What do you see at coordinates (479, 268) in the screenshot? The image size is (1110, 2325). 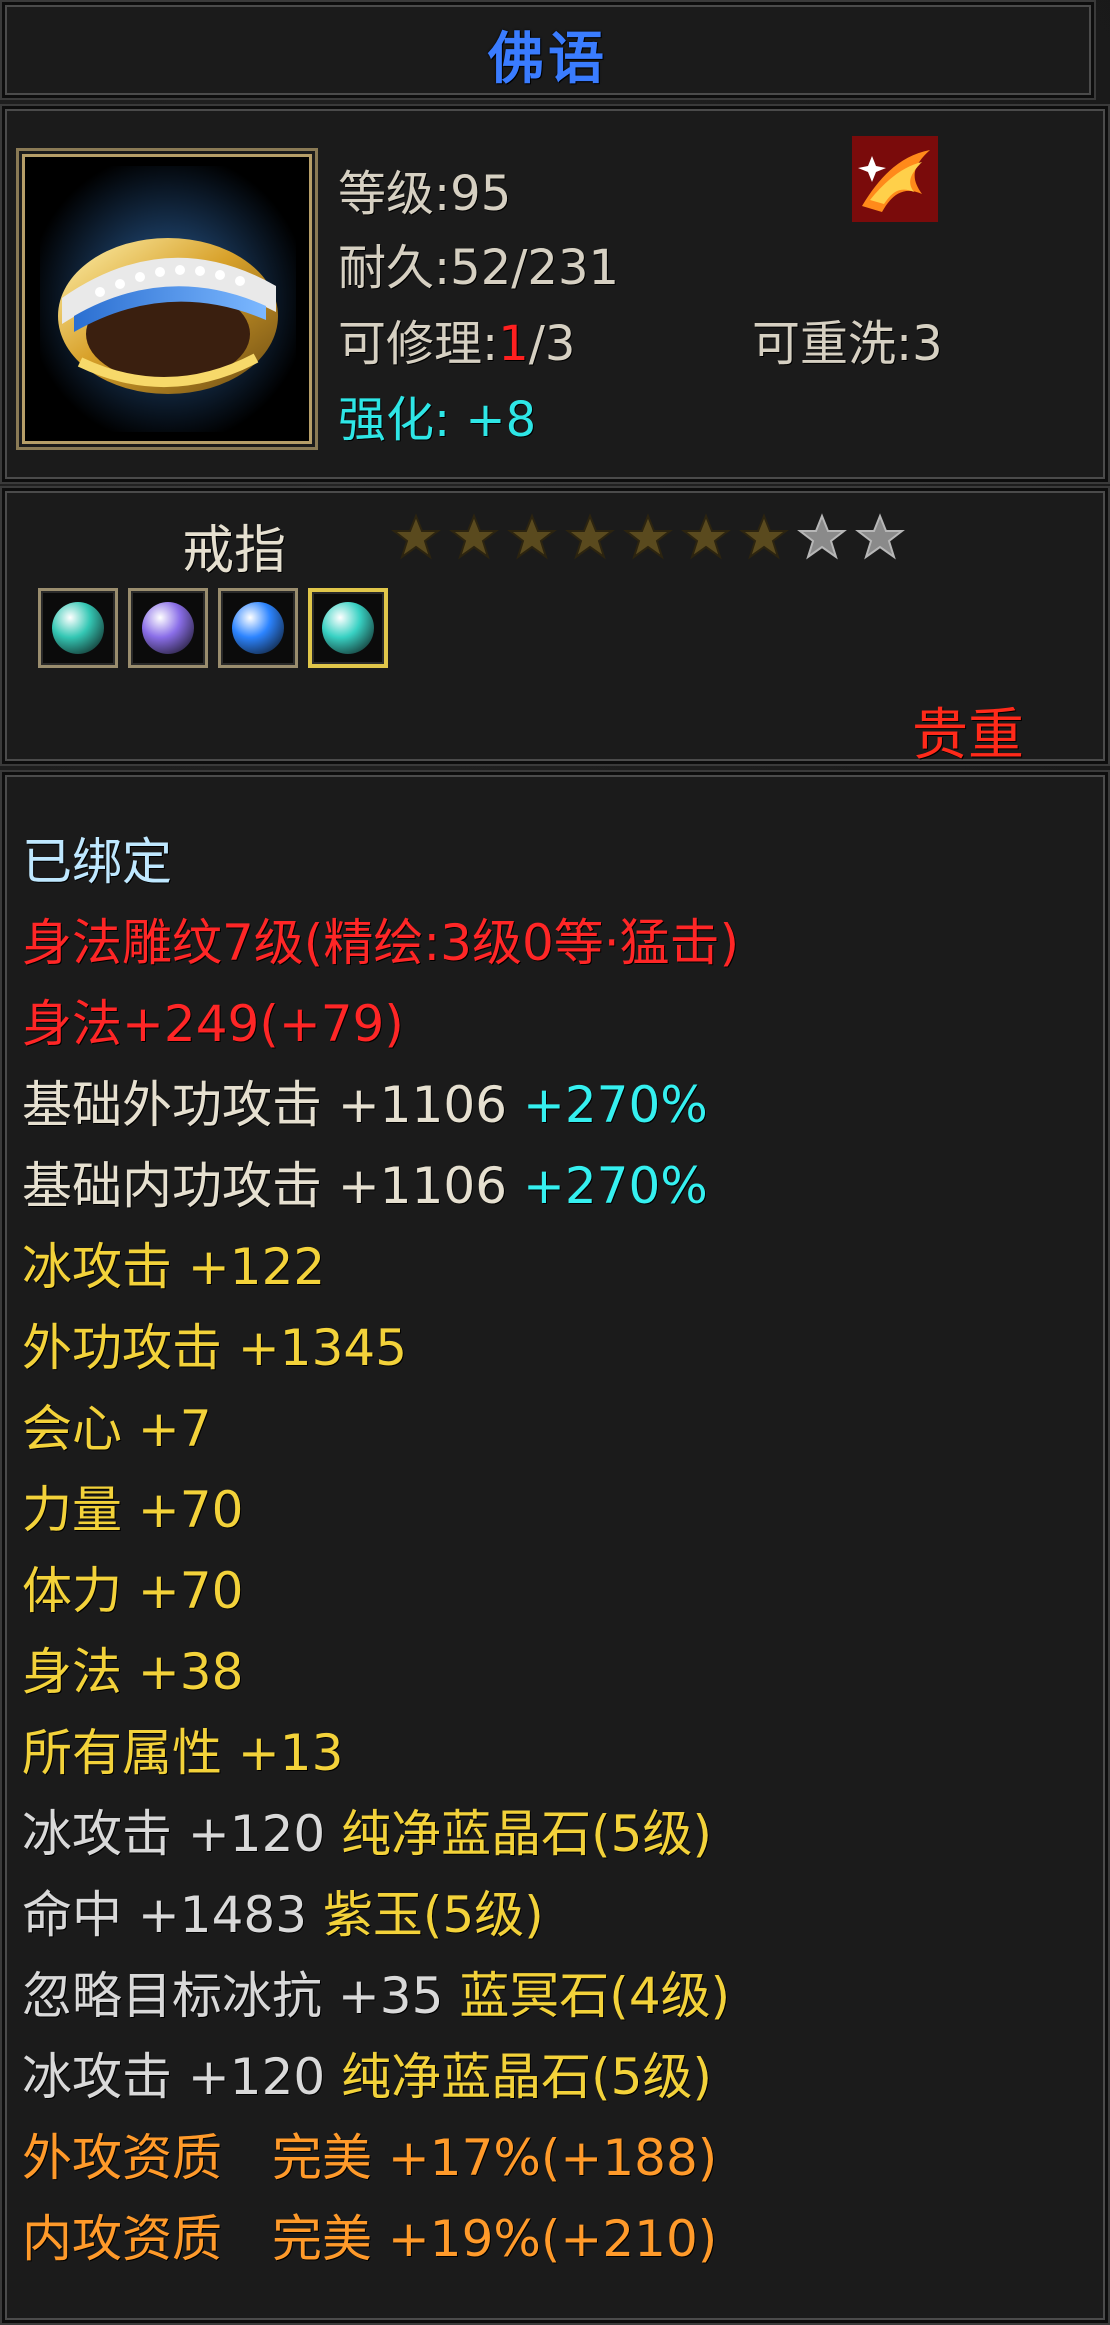 I see `durability-stat: 耐久:52/231` at bounding box center [479, 268].